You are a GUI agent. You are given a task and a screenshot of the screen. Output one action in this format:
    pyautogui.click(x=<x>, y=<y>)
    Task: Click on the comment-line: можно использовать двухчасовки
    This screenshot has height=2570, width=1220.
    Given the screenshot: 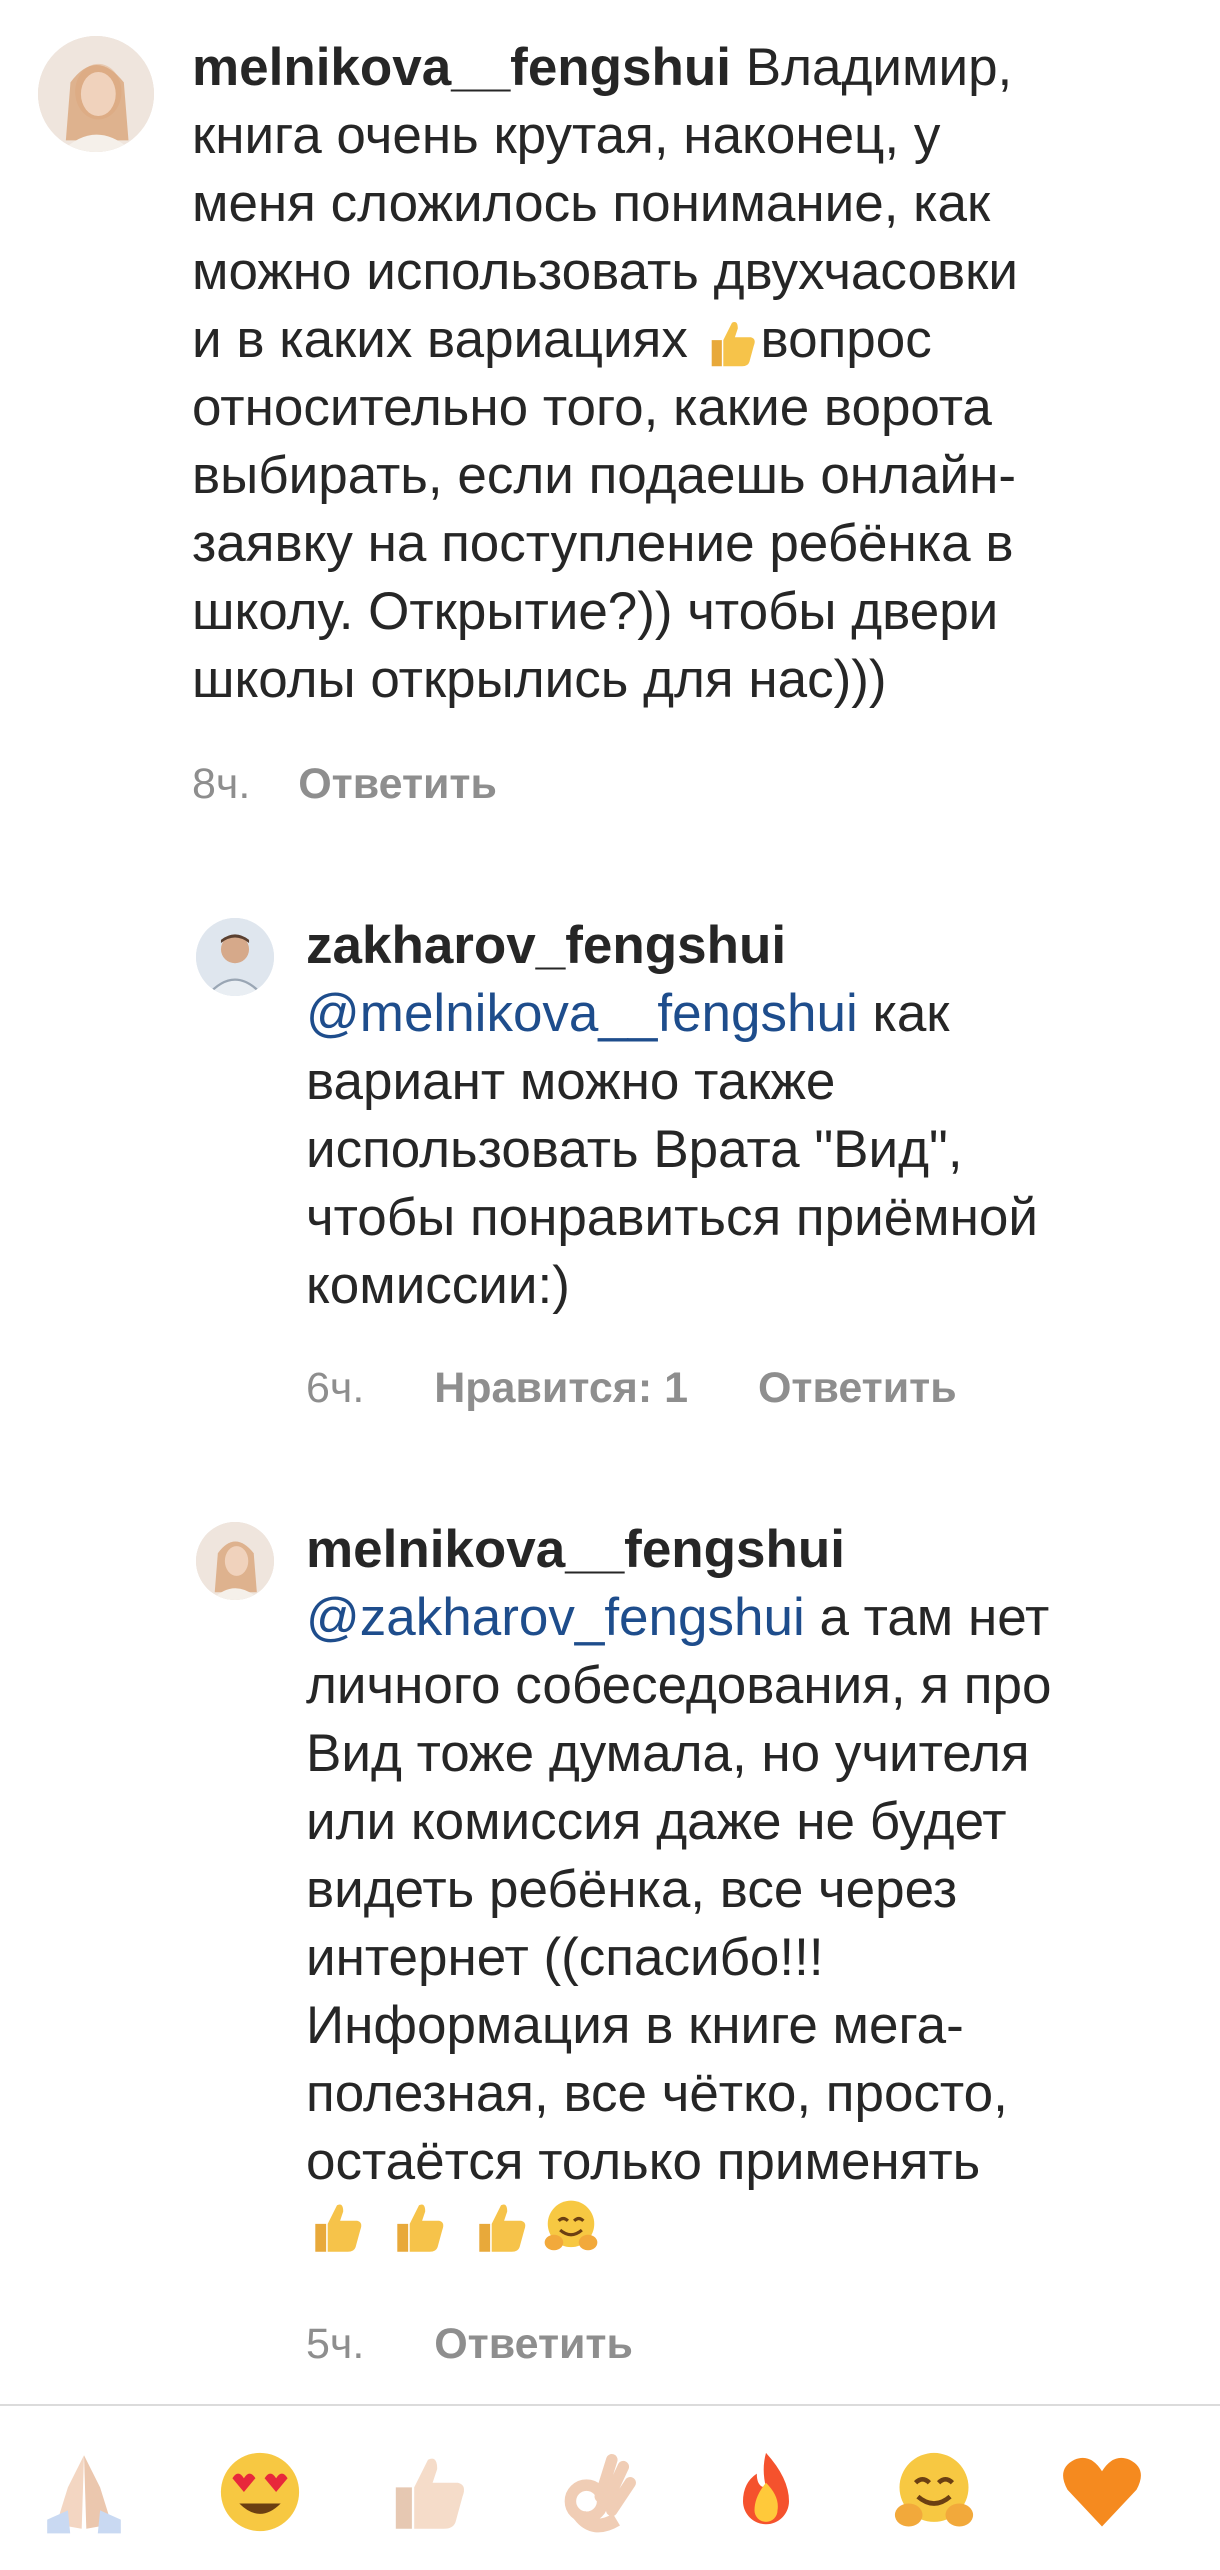 What is the action you would take?
    pyautogui.click(x=605, y=271)
    